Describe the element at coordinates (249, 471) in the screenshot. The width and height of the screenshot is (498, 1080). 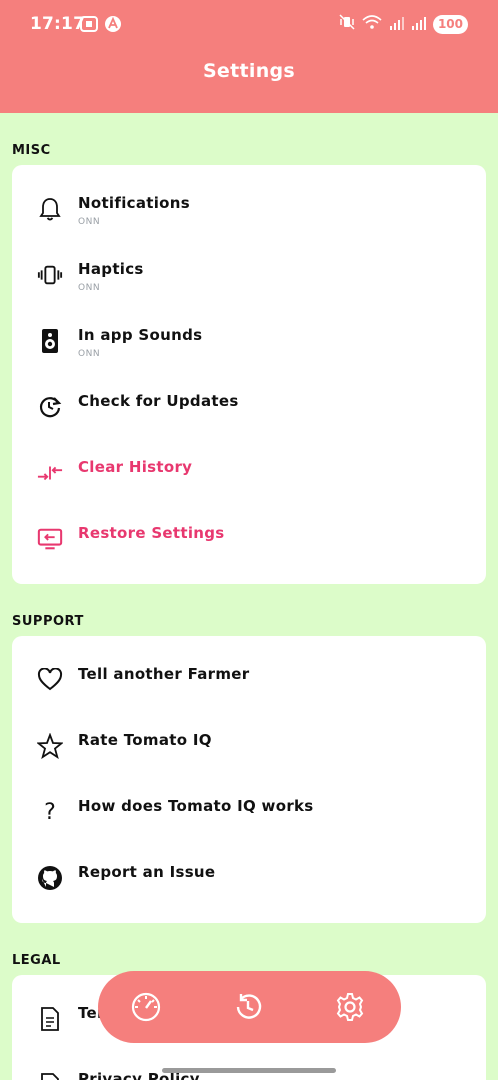
I see `settings-item-clear-history: Clear History` at that location.